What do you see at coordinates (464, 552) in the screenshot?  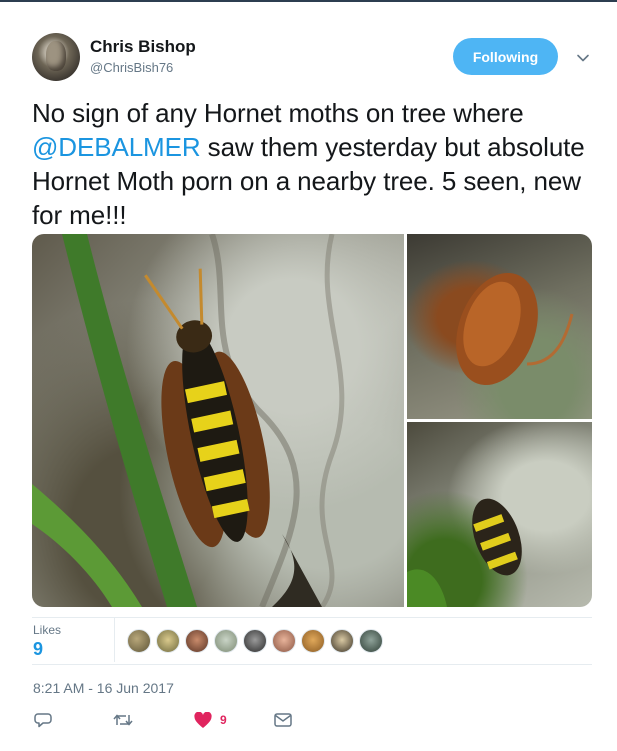 I see `moth-small-photo-illustration` at bounding box center [464, 552].